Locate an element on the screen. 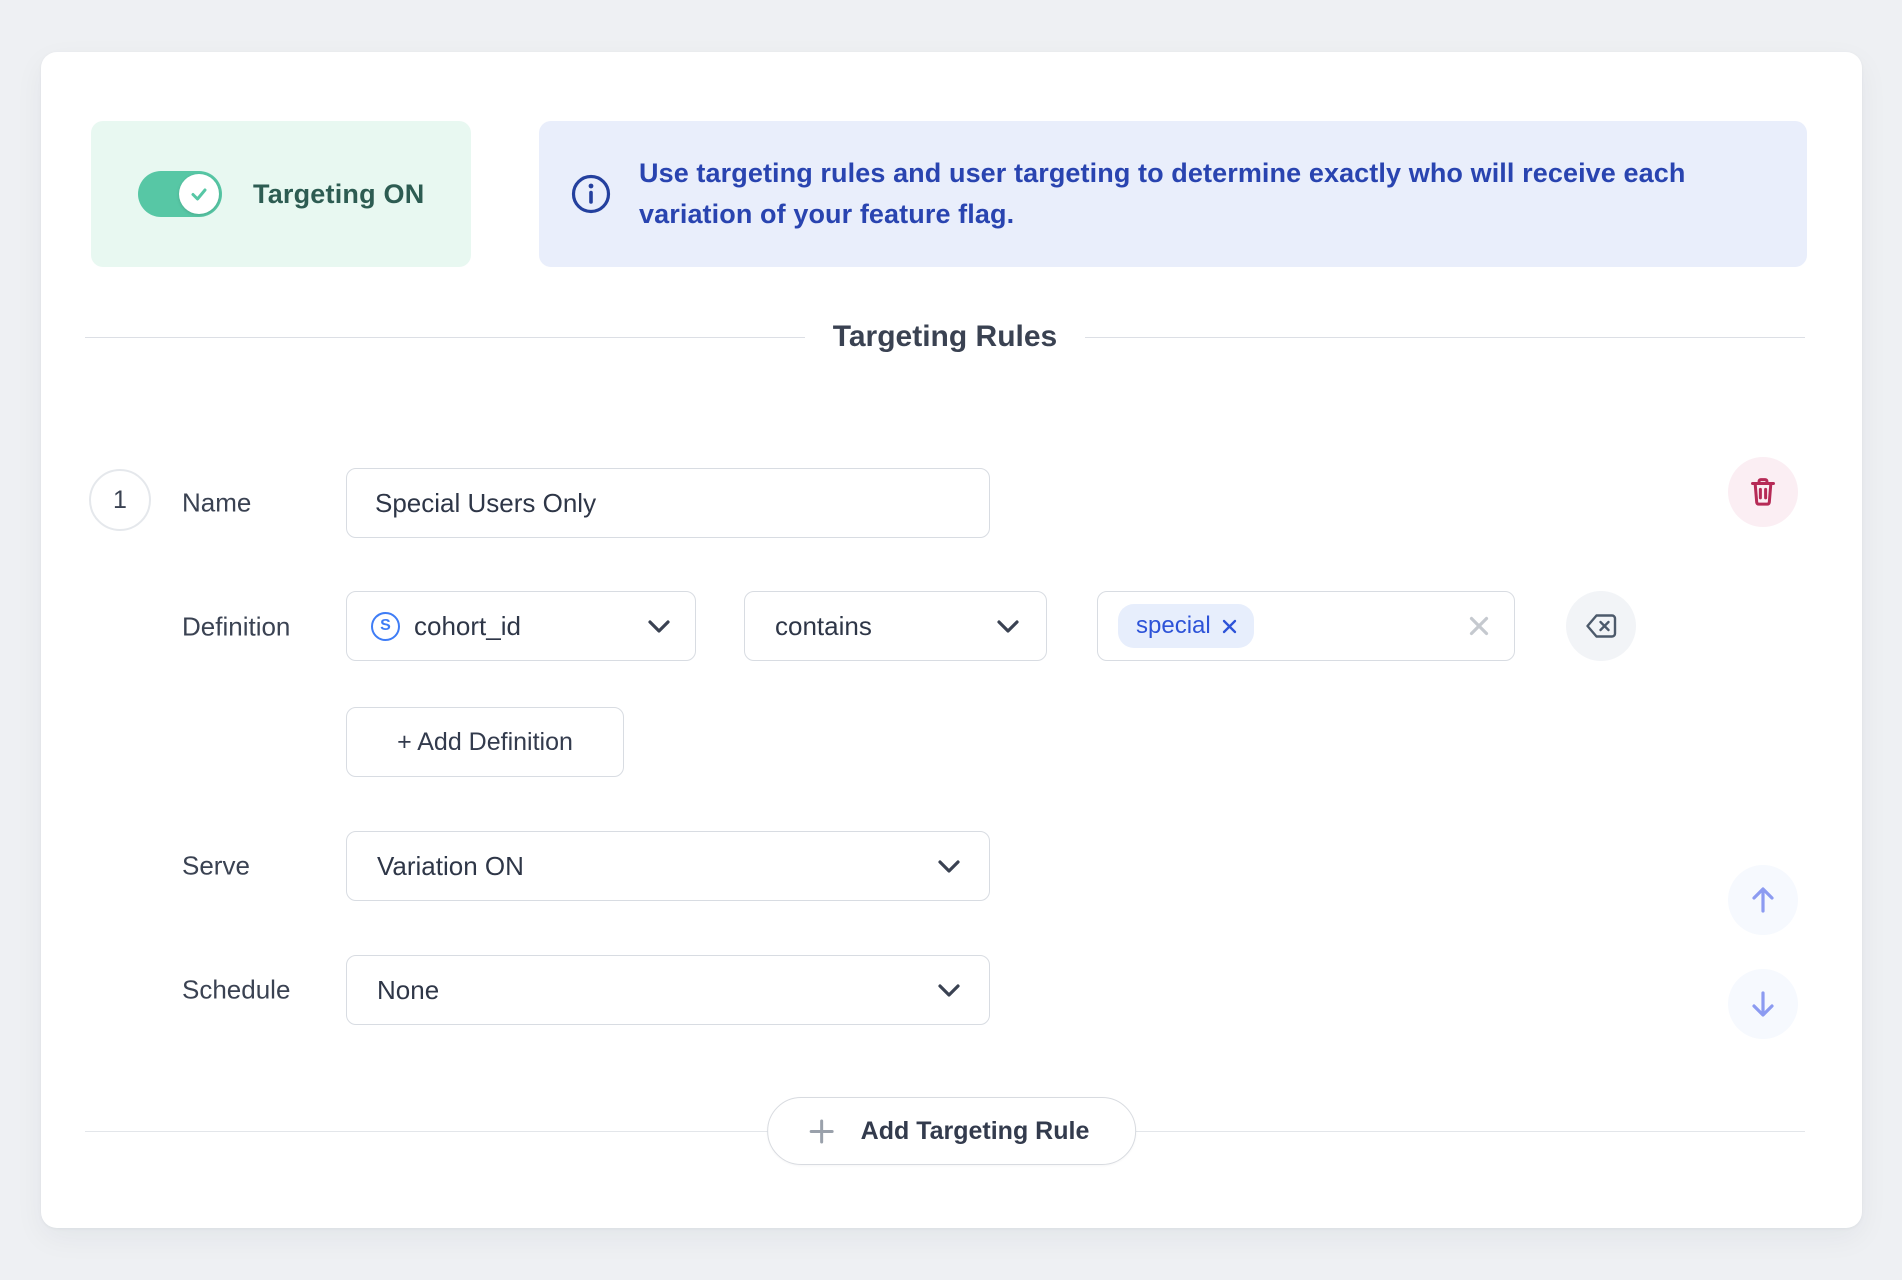 This screenshot has width=1902, height=1280. move-rule-down-button is located at coordinates (1763, 1004).